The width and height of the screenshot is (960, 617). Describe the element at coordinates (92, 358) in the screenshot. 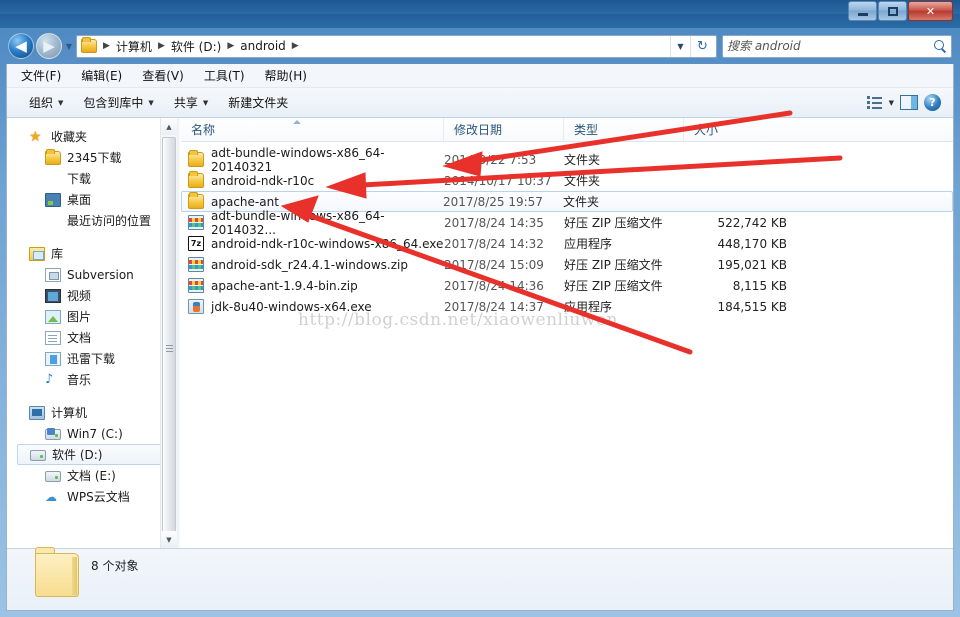

I see `sidebar-item-thunder-download: 迅雷下载` at that location.